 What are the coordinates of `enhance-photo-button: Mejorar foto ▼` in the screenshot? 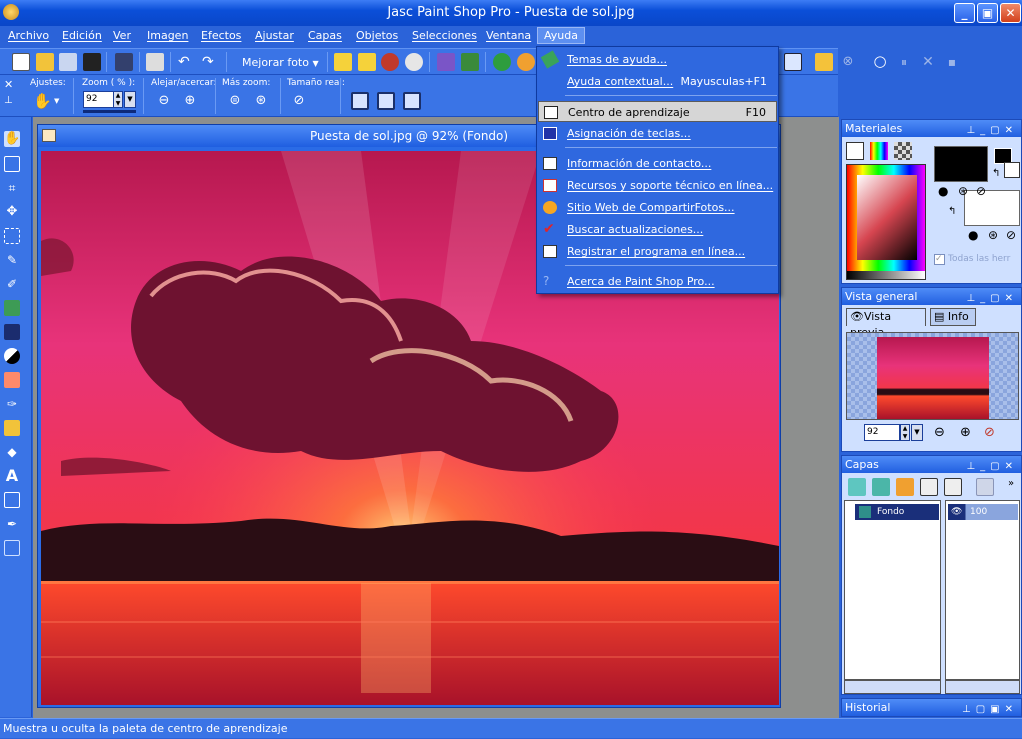 It's located at (278, 62).